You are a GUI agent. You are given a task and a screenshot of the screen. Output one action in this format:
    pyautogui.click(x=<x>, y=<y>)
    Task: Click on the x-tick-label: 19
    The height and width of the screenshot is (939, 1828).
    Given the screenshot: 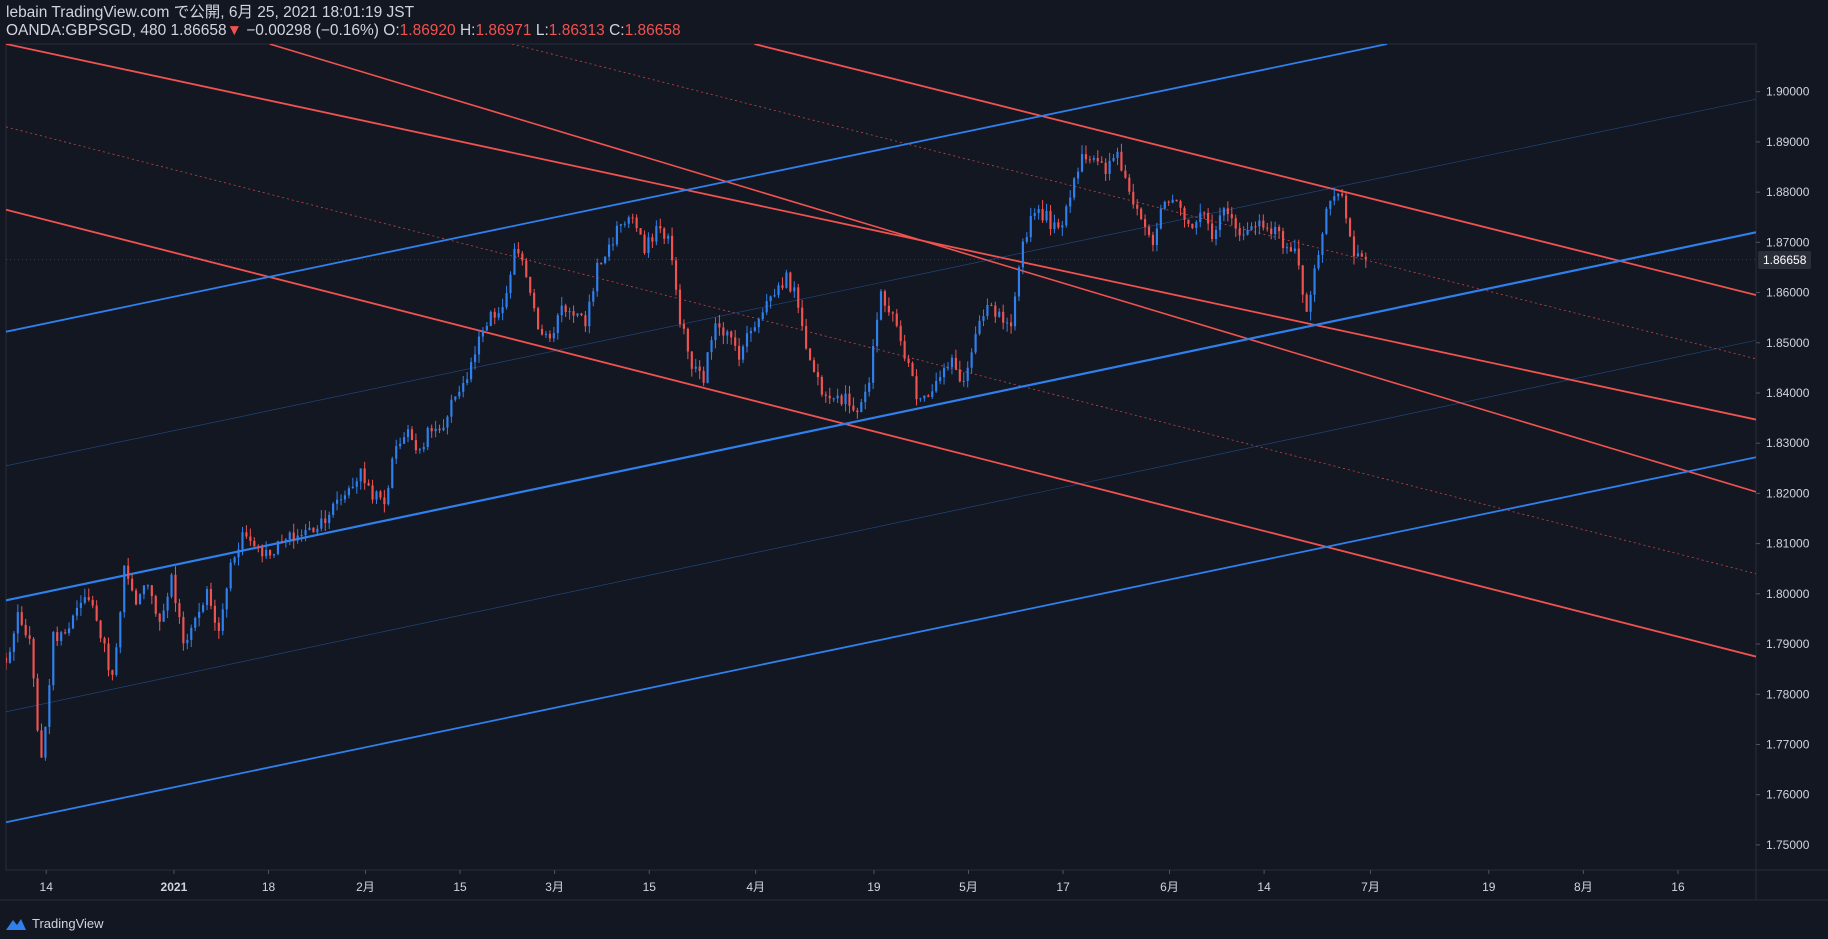 What is the action you would take?
    pyautogui.click(x=1489, y=887)
    